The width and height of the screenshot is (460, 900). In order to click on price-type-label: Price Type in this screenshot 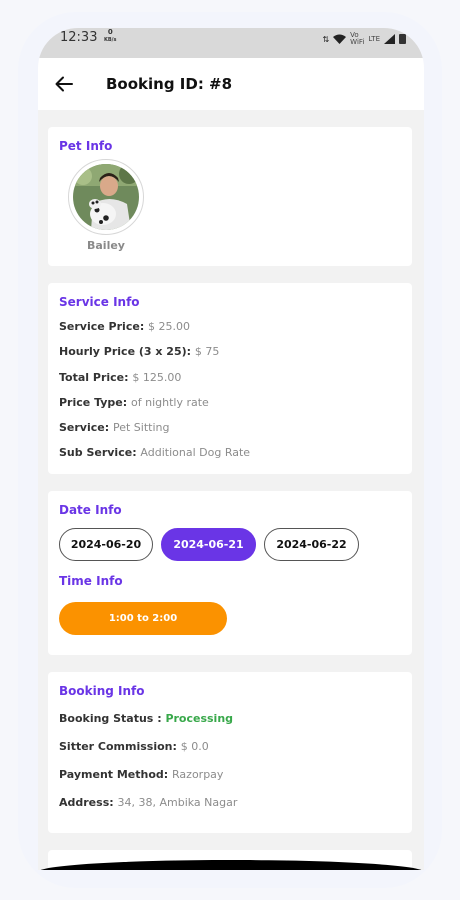, I will do `click(91, 402)`.